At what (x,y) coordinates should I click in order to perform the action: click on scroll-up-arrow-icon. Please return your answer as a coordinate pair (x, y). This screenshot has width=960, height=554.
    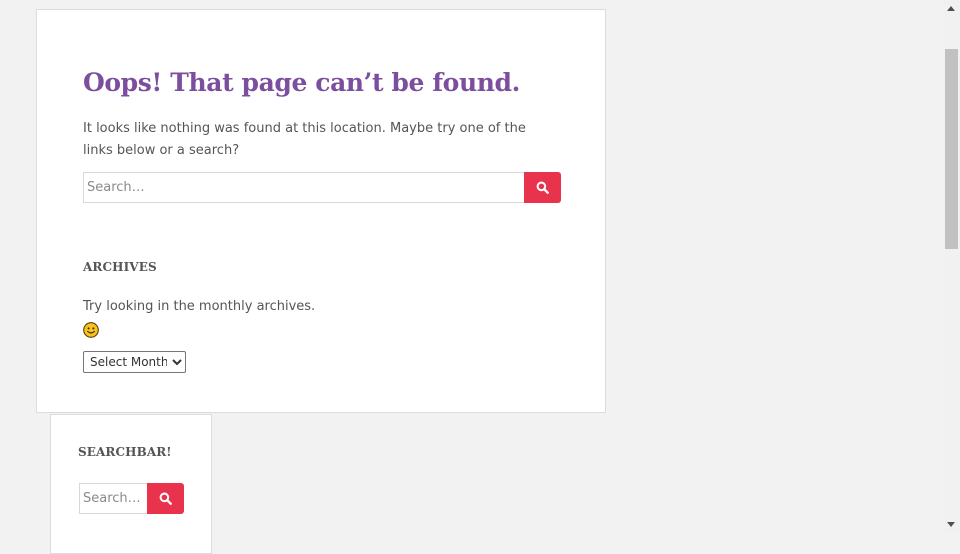
    Looking at the image, I should click on (951, 8).